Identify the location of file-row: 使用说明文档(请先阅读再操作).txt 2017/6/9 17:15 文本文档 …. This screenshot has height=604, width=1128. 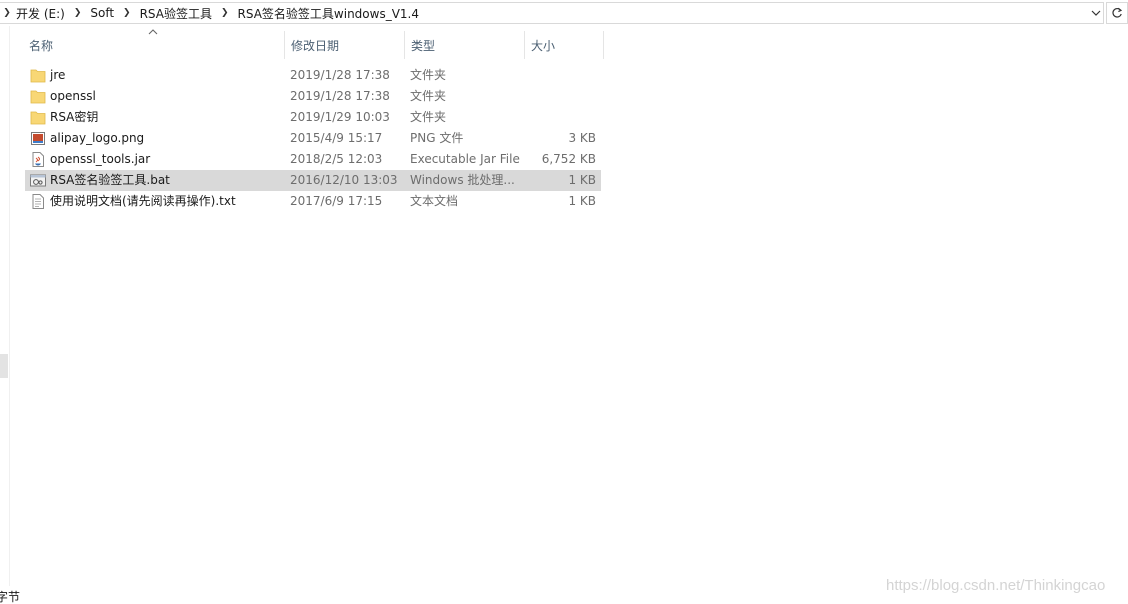
(313, 201).